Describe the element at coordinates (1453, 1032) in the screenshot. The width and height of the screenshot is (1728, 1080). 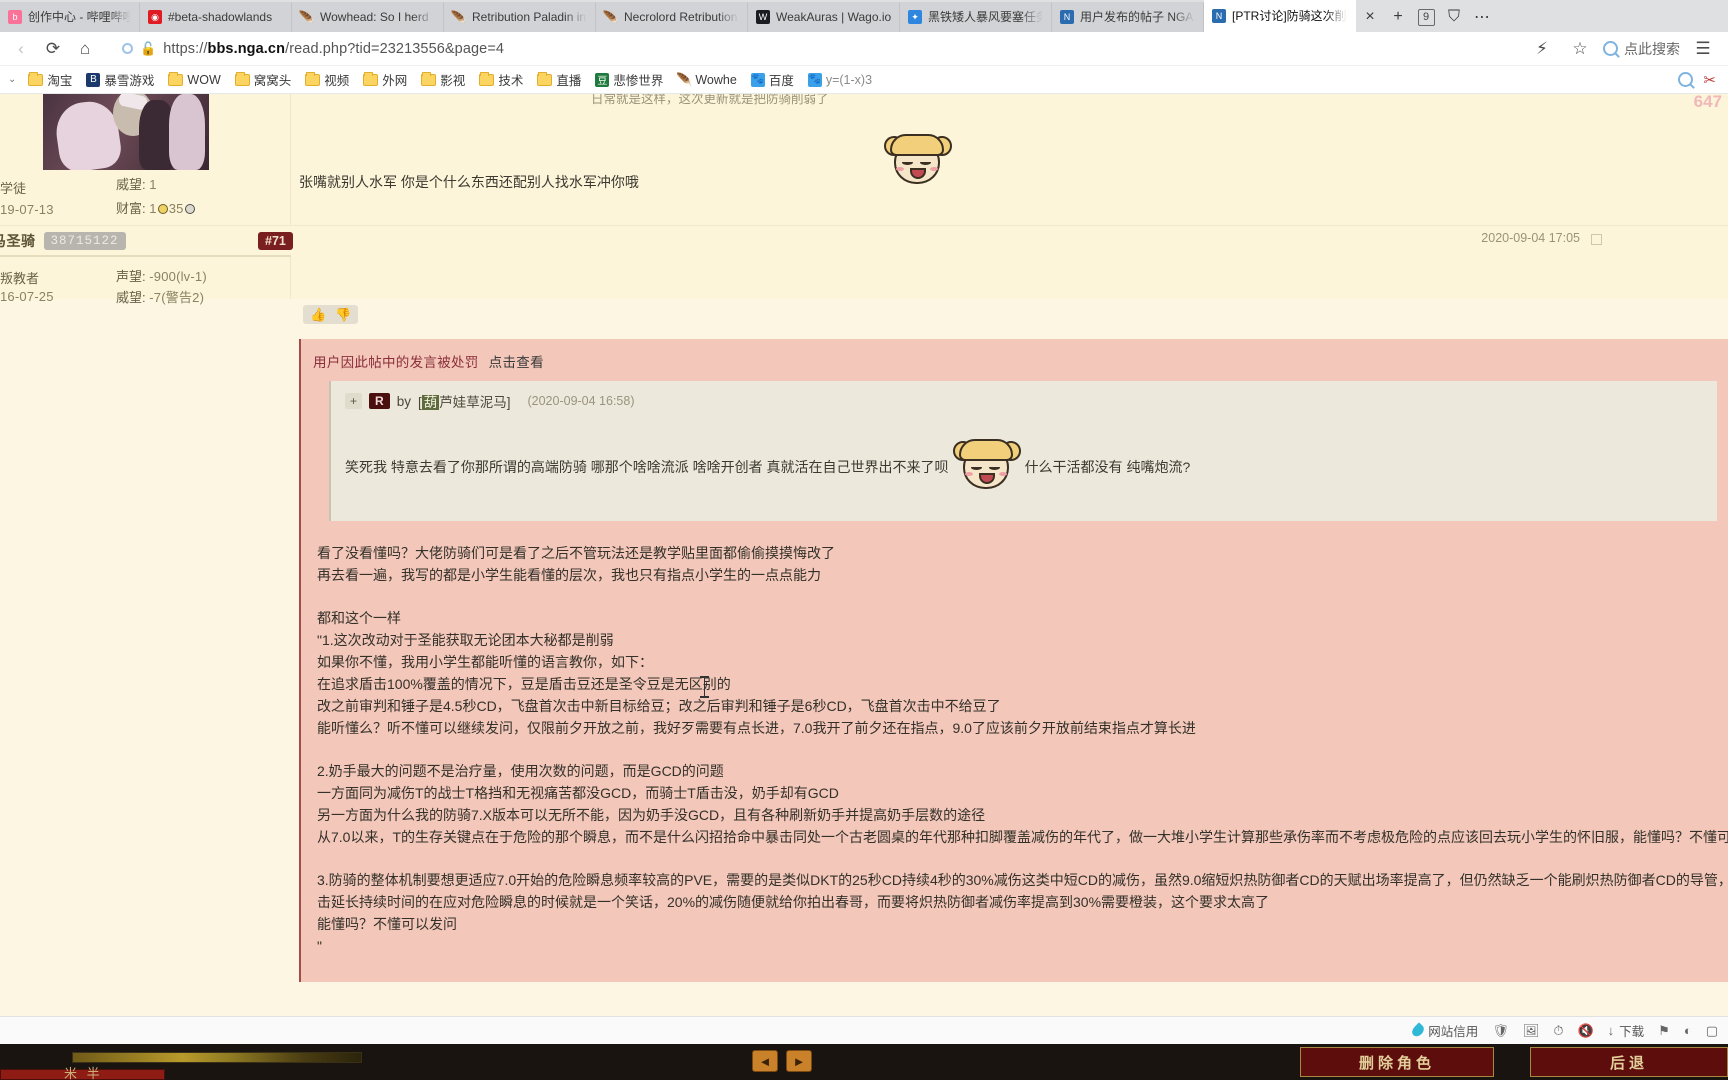
I see `site-credit-label: 网站信用` at that location.